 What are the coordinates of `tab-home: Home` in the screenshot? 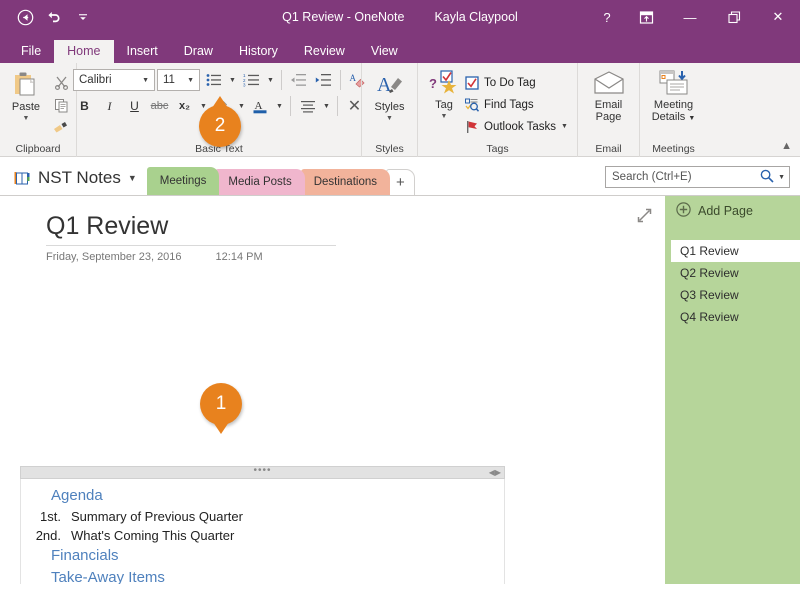 It's located at (84, 51).